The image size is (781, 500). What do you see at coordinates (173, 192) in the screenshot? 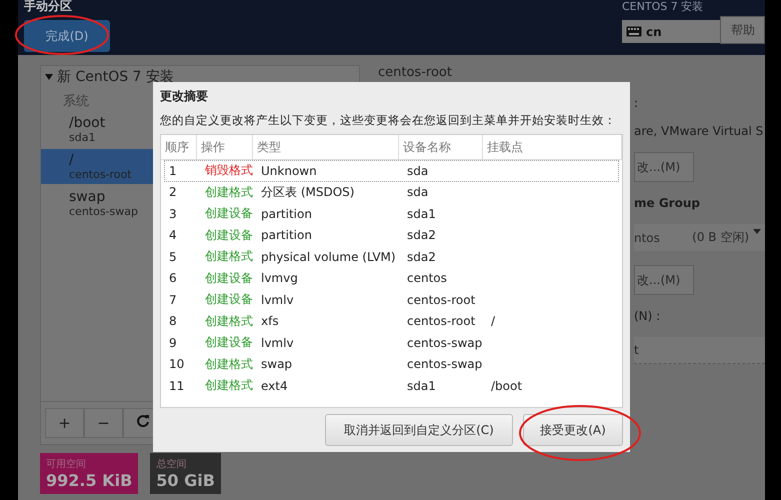
I see `order-cell-text: 2` at bounding box center [173, 192].